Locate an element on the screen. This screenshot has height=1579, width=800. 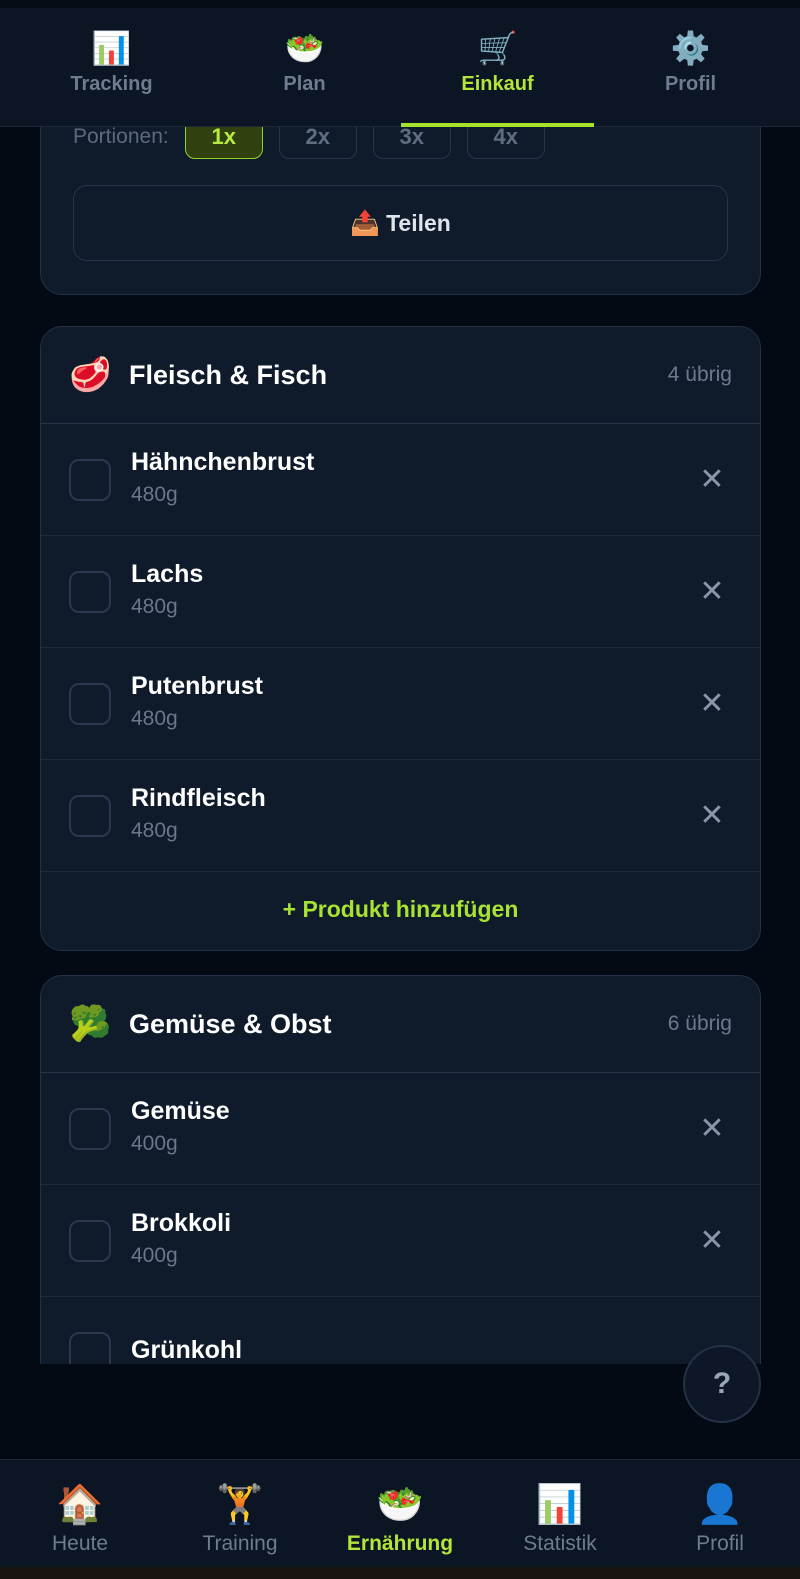
remaining-count: 4 übrig is located at coordinates (699, 374).